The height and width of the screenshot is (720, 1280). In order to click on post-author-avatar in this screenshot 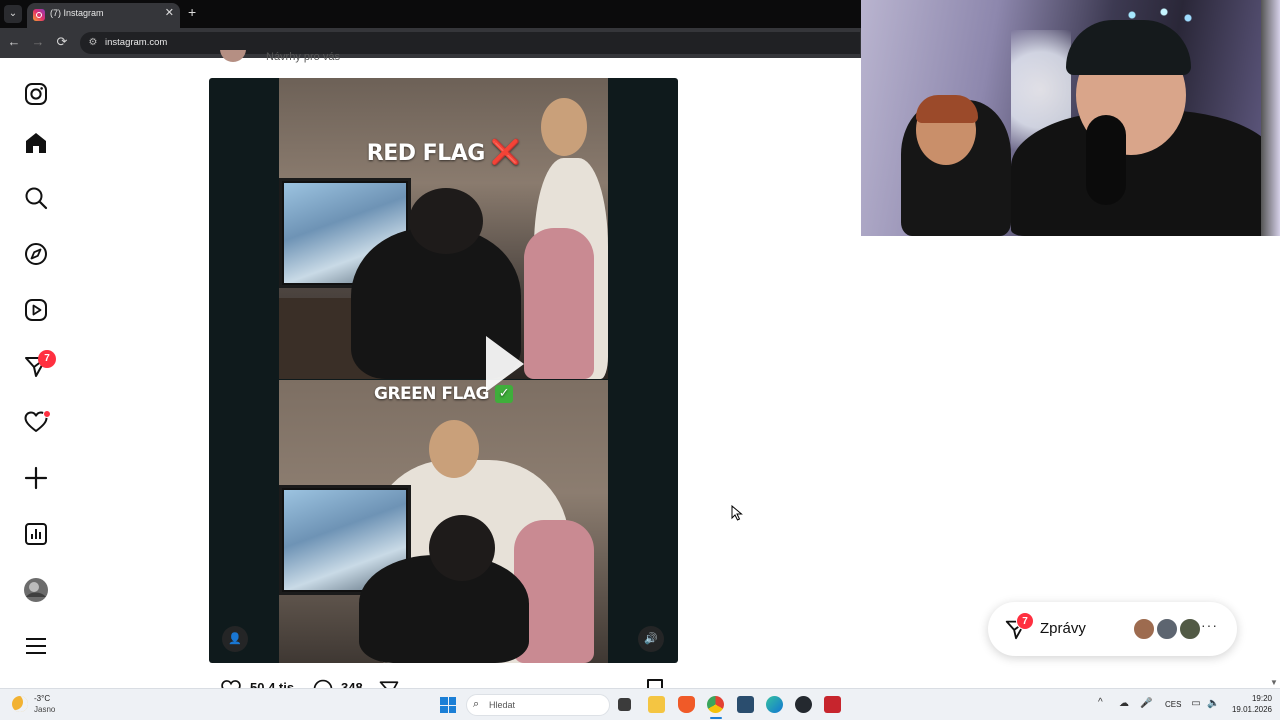, I will do `click(233, 56)`.